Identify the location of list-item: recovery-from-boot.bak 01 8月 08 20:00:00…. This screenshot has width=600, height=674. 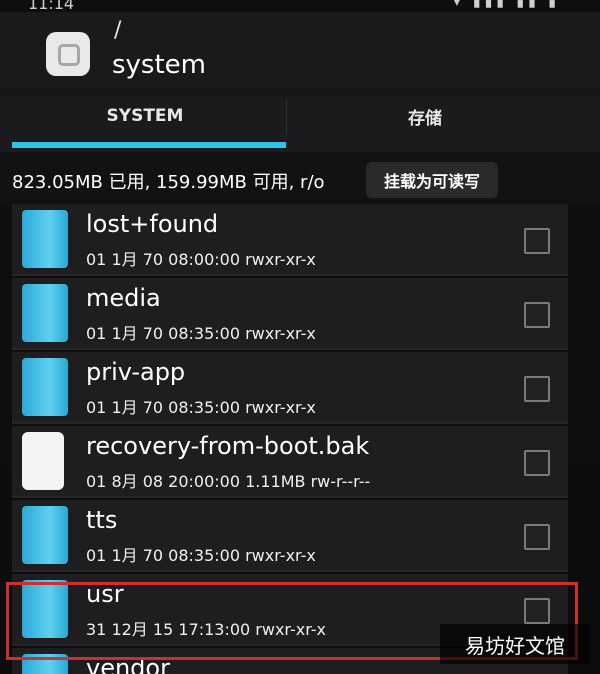
(290, 462).